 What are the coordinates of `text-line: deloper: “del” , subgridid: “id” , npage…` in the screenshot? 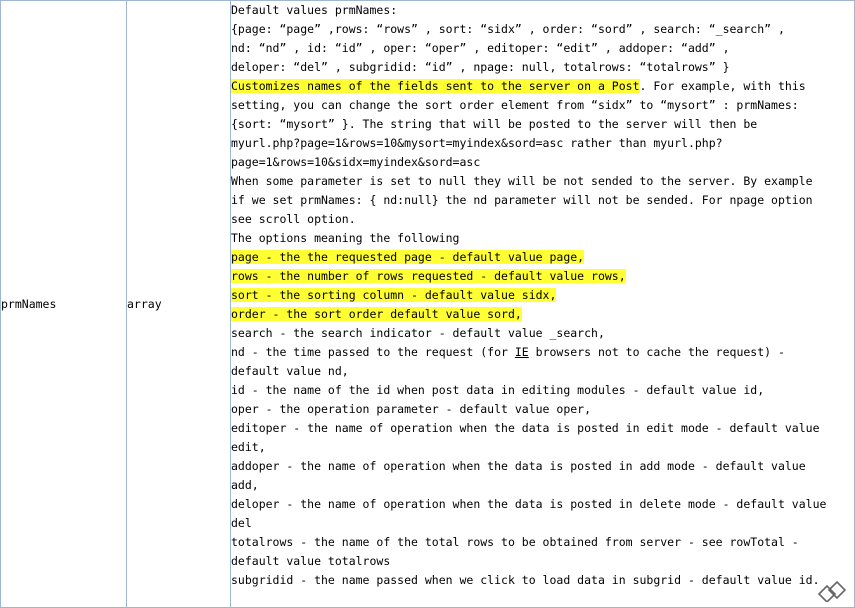 It's located at (480, 67).